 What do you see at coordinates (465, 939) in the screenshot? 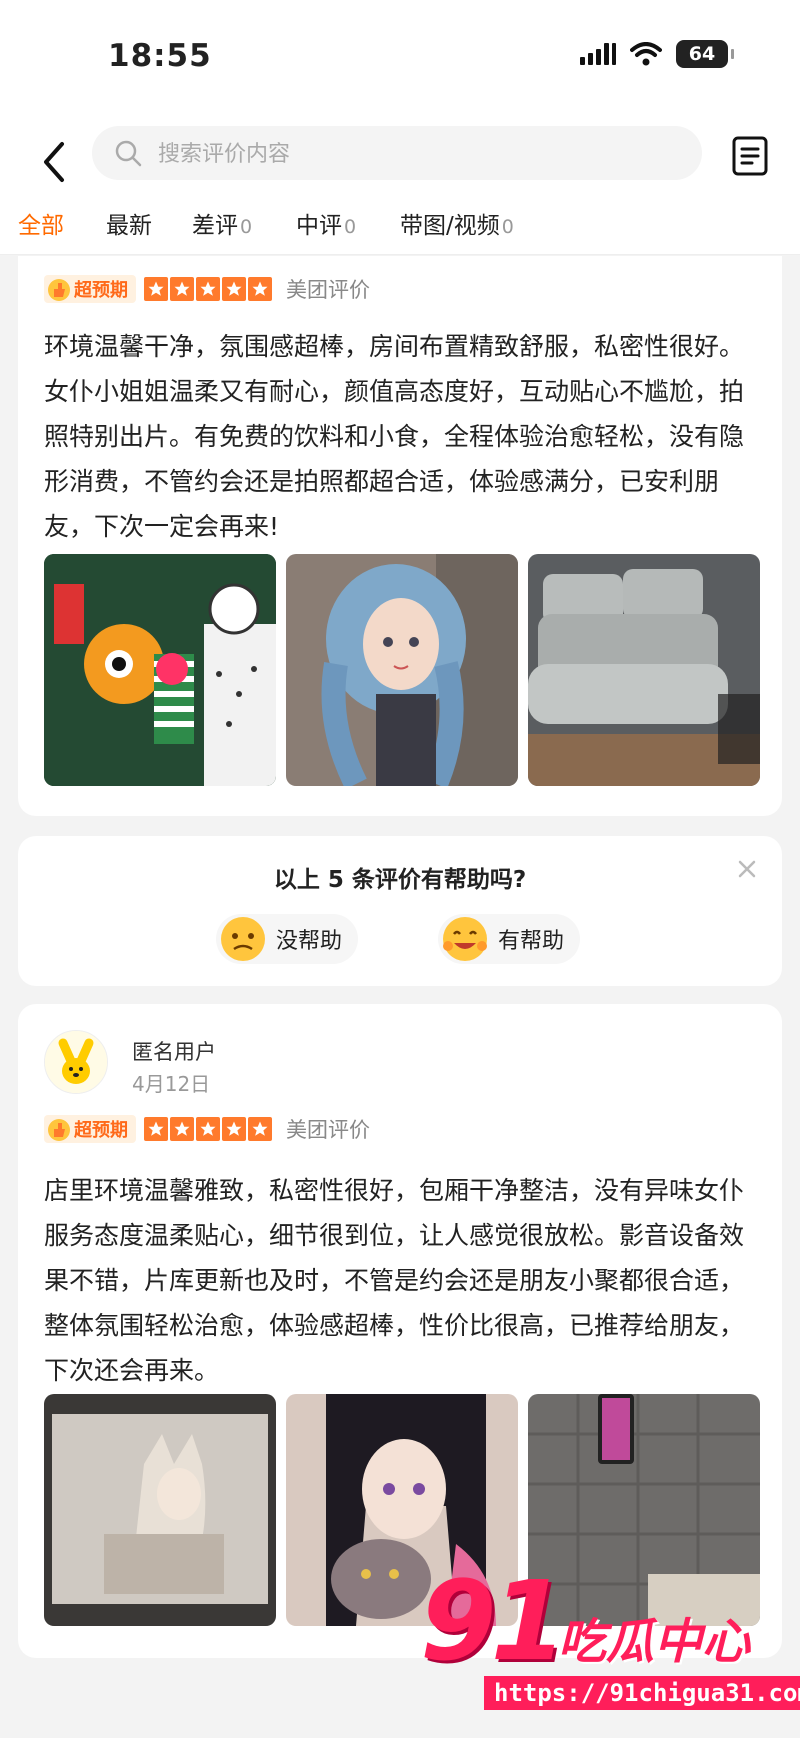
I see `happy-face-icon` at bounding box center [465, 939].